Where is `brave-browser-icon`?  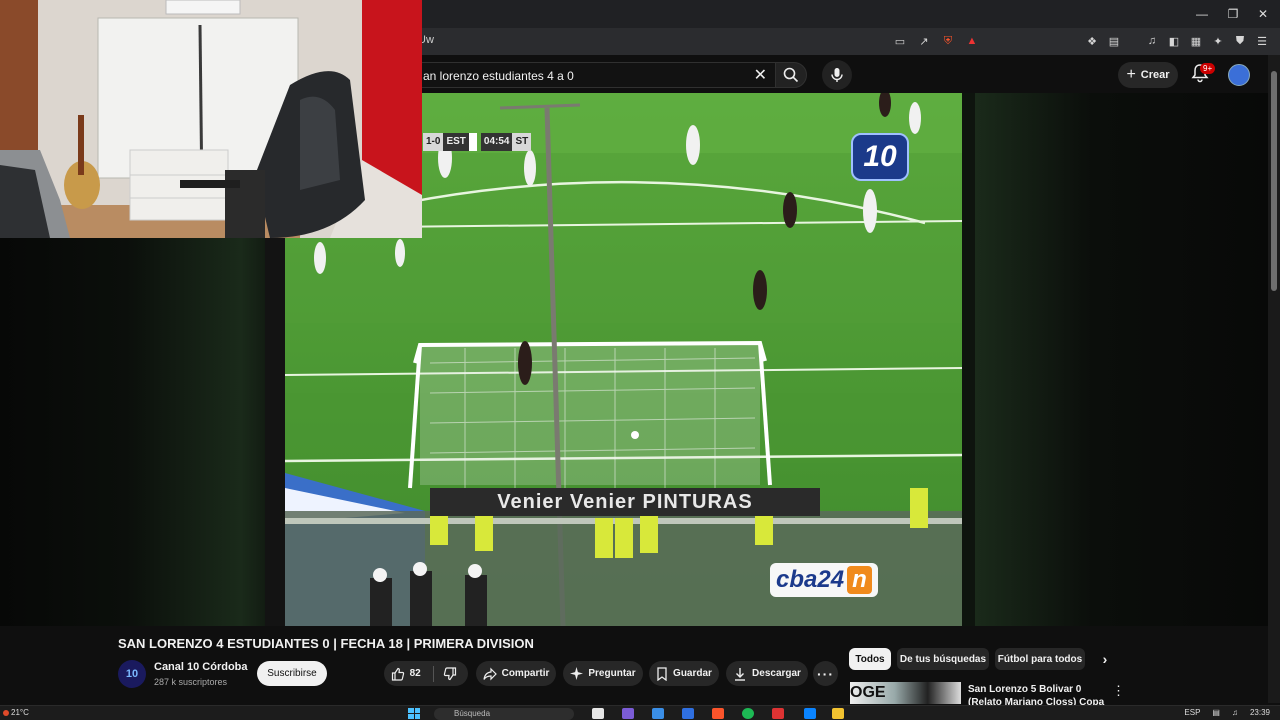 brave-browser-icon is located at coordinates (718, 713).